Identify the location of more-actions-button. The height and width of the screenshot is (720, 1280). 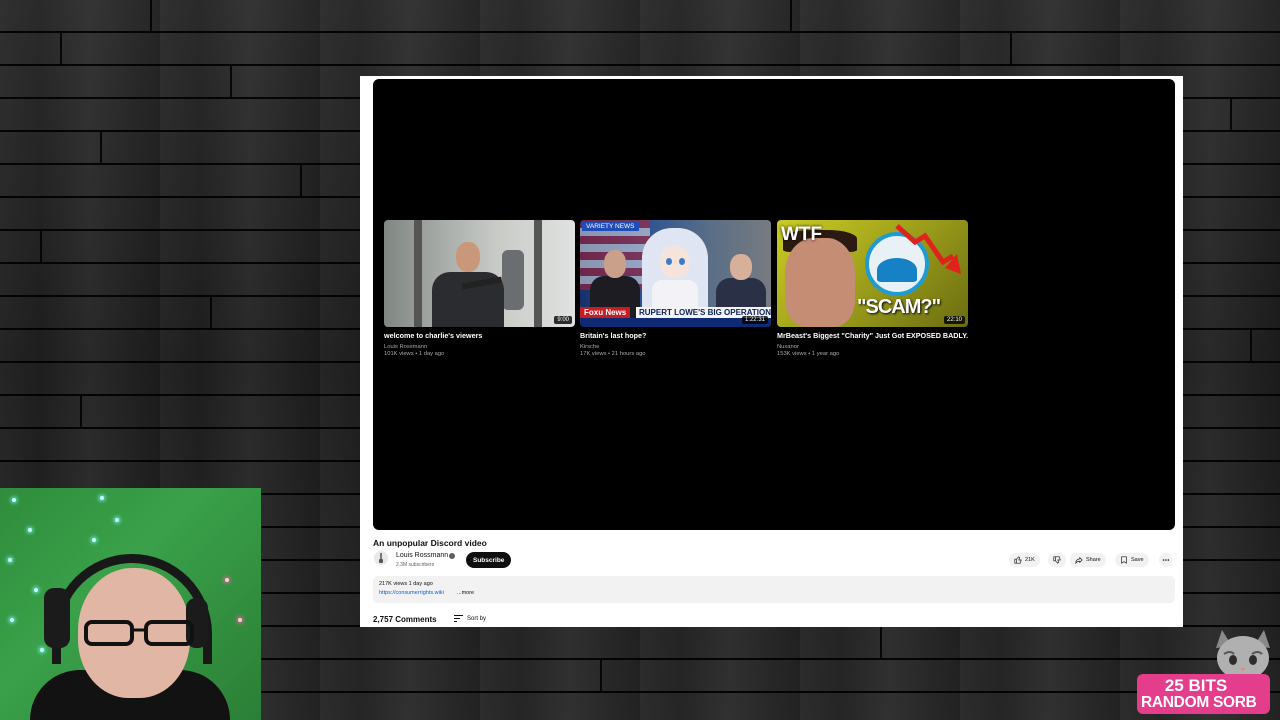
(1166, 560).